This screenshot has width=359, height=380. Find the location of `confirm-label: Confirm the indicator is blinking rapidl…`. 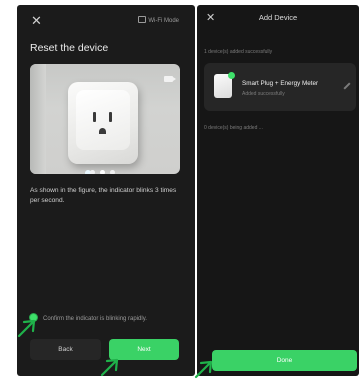

confirm-label: Confirm the indicator is blinking rapidl… is located at coordinates (95, 319).